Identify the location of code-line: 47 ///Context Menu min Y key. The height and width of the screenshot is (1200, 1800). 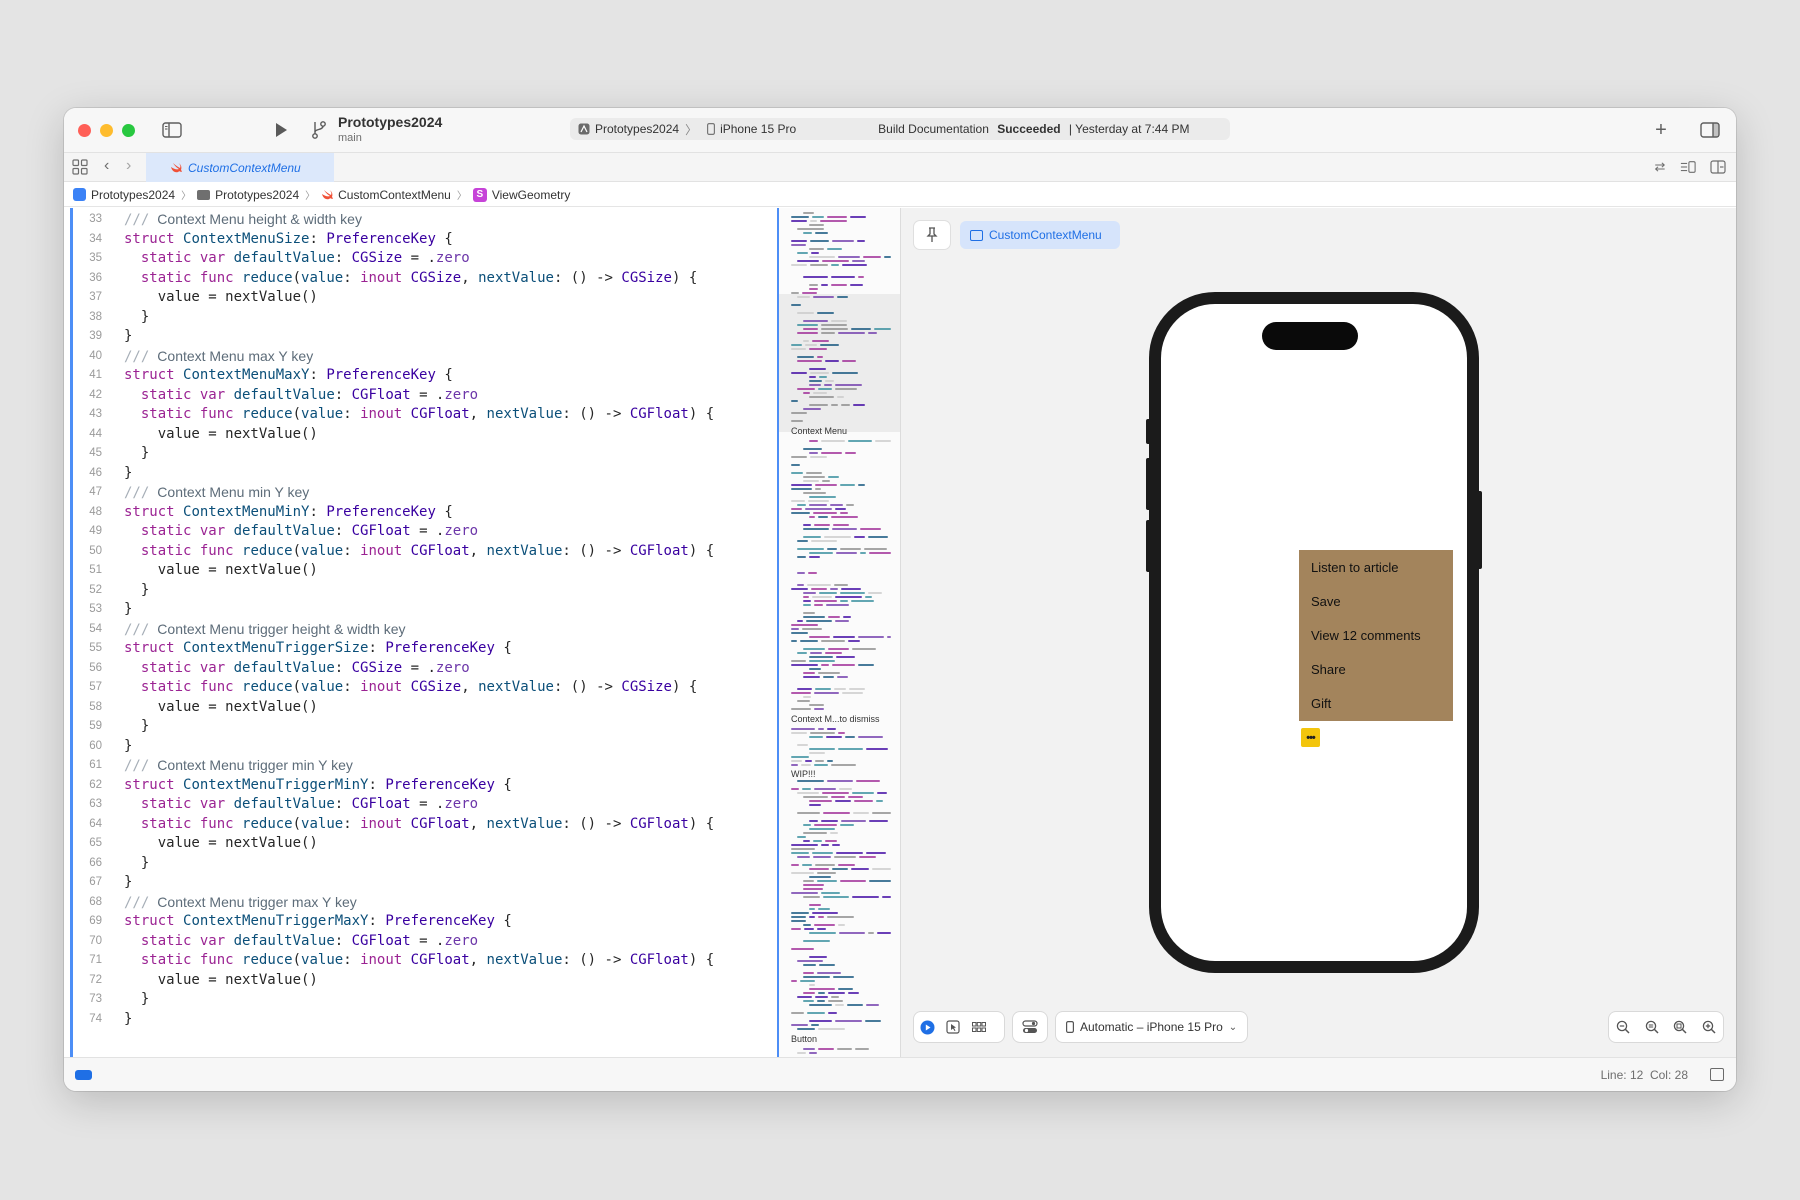
(420, 493).